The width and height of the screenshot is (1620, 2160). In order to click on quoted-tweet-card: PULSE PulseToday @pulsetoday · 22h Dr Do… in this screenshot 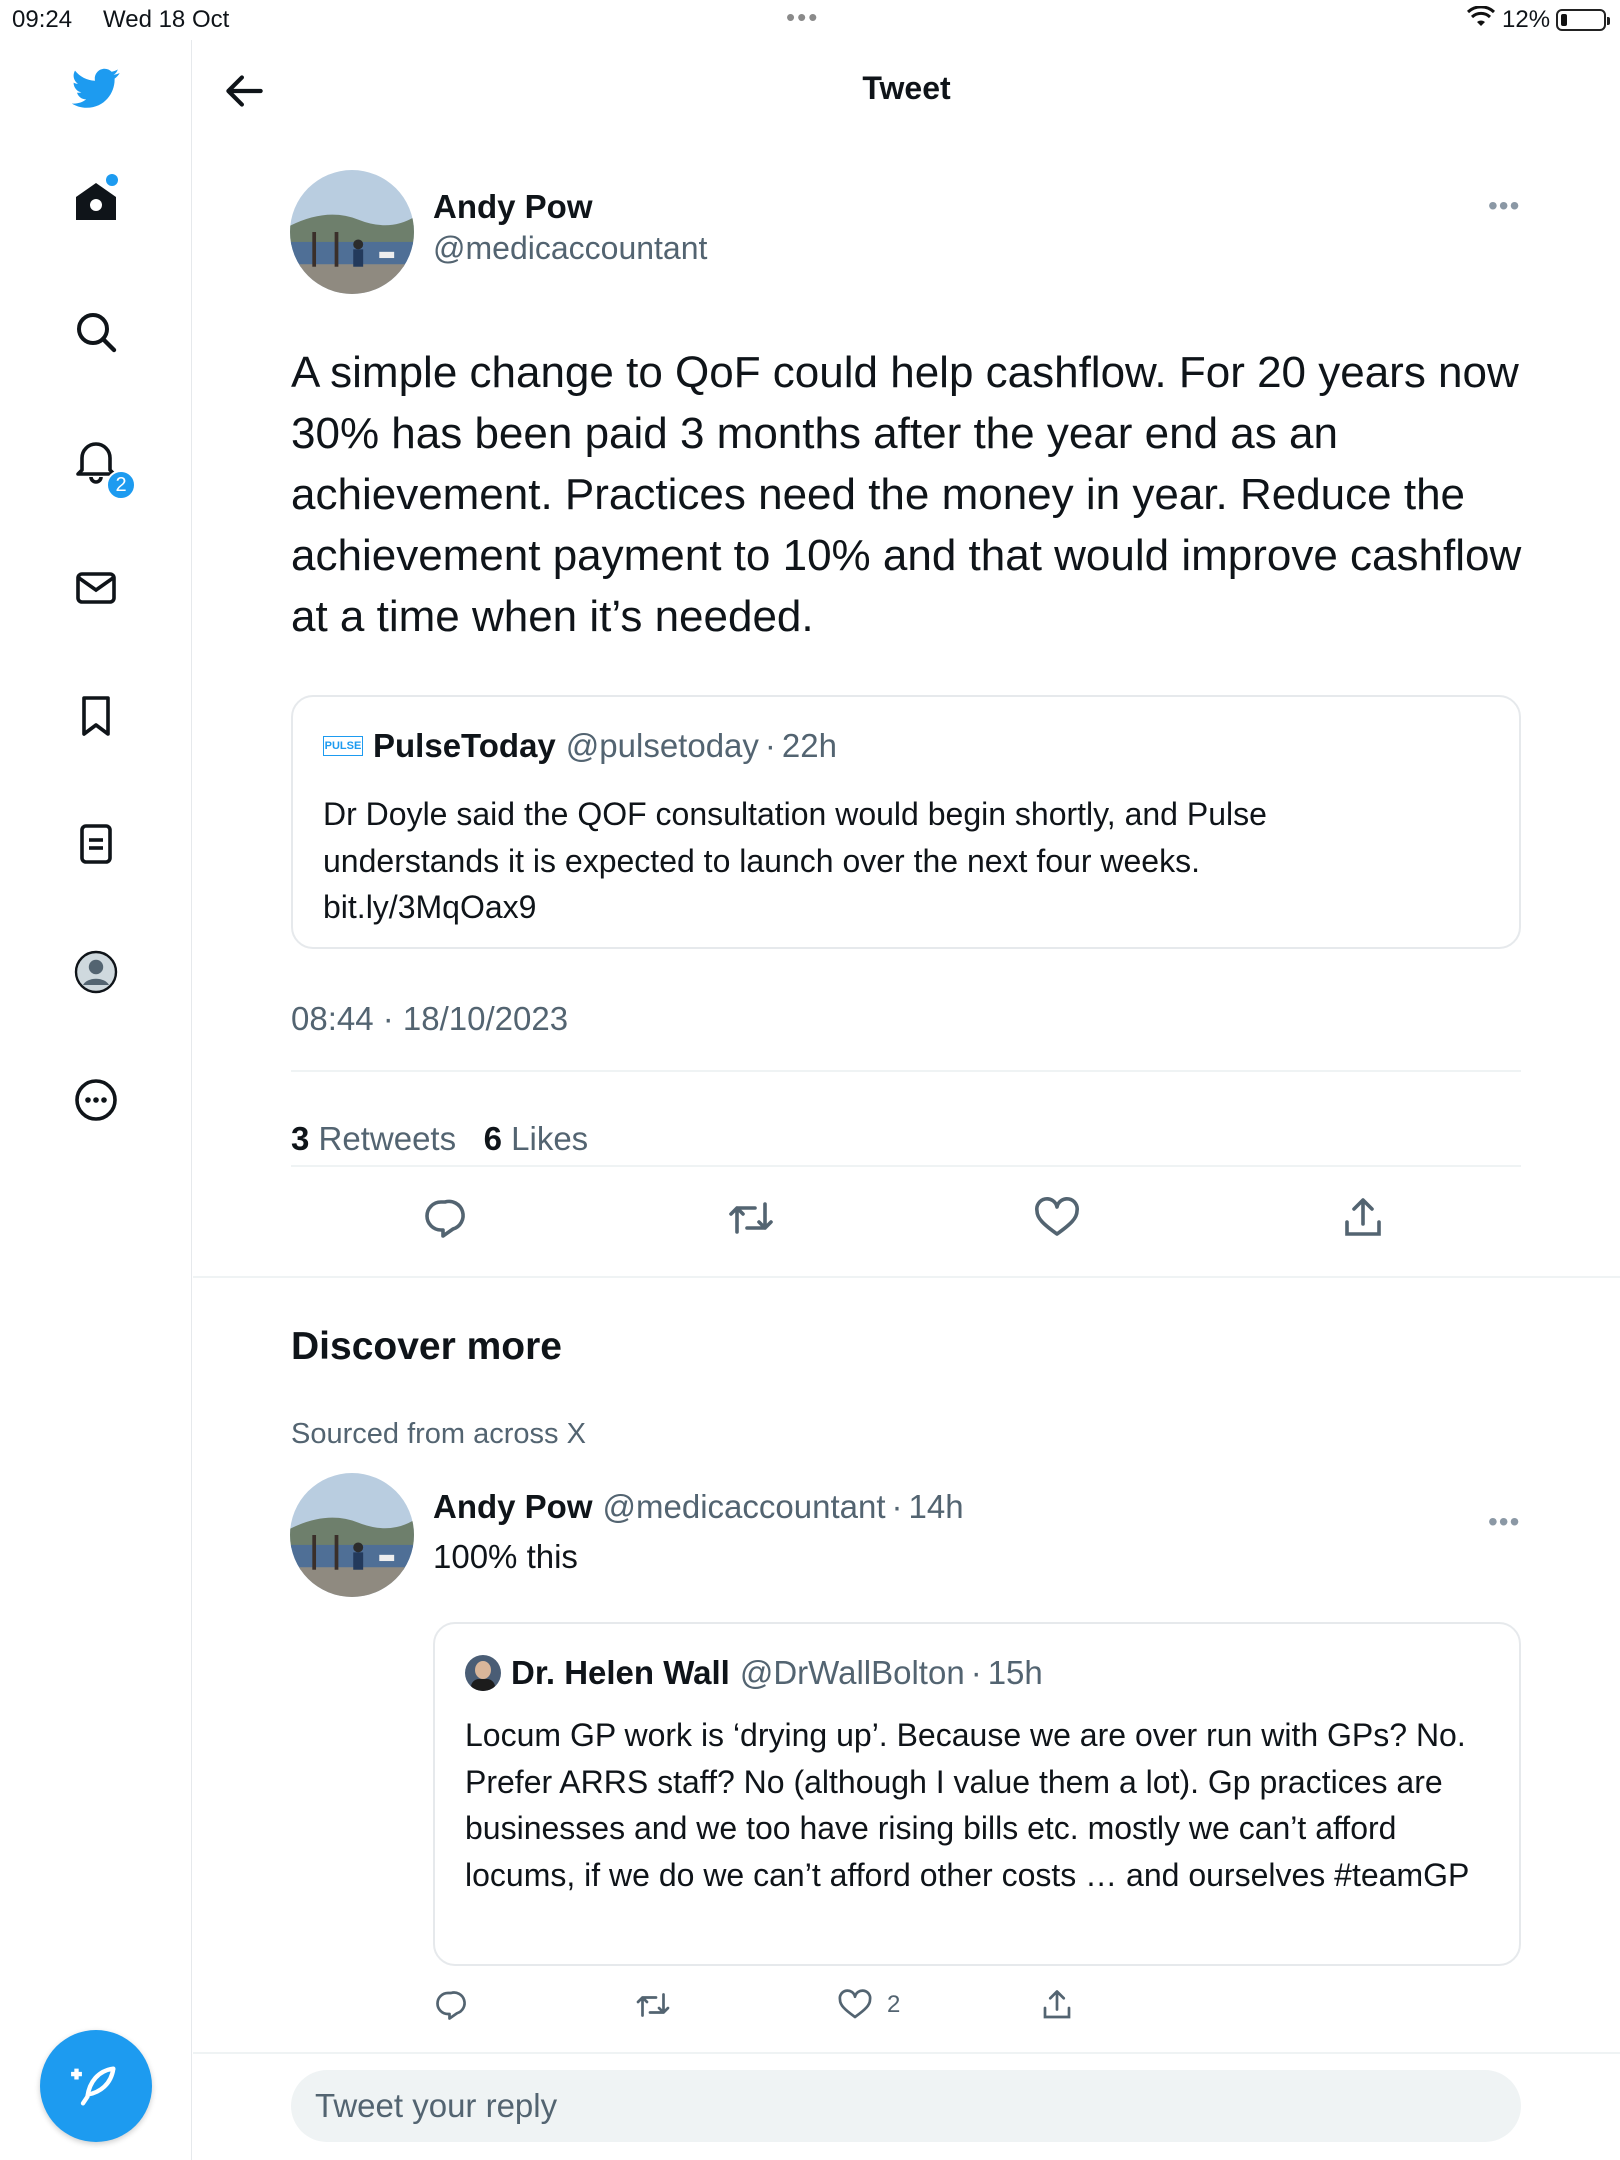, I will do `click(906, 822)`.